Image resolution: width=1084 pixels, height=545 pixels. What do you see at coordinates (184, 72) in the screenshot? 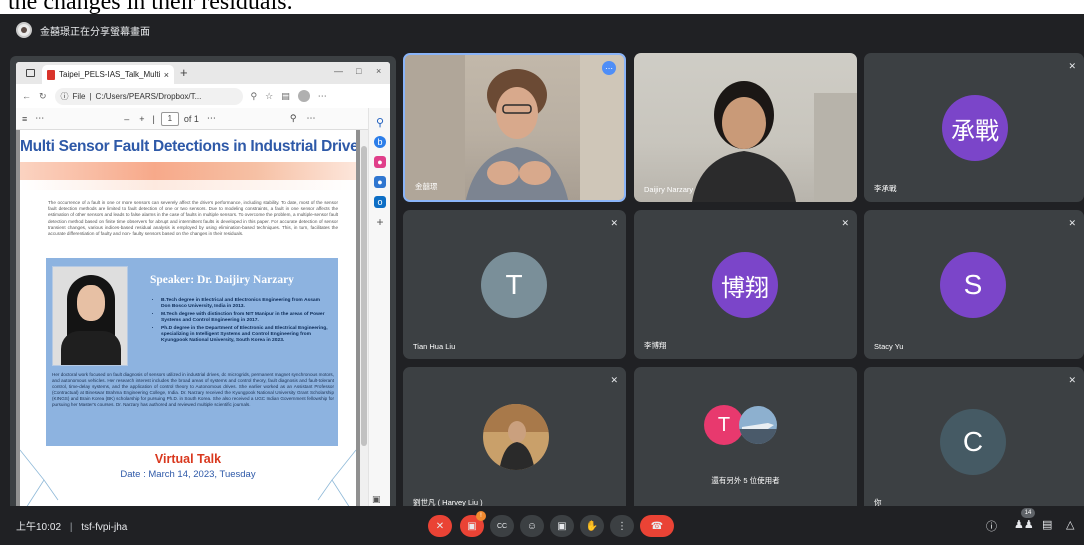
I see `new-tab-button: +` at bounding box center [184, 72].